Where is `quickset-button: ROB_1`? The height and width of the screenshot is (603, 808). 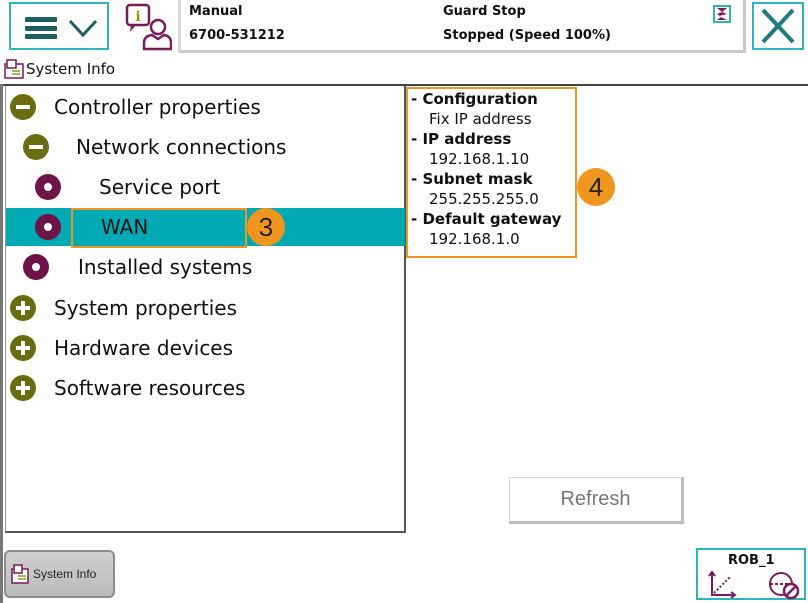
quickset-button: ROB_1 is located at coordinates (751, 574).